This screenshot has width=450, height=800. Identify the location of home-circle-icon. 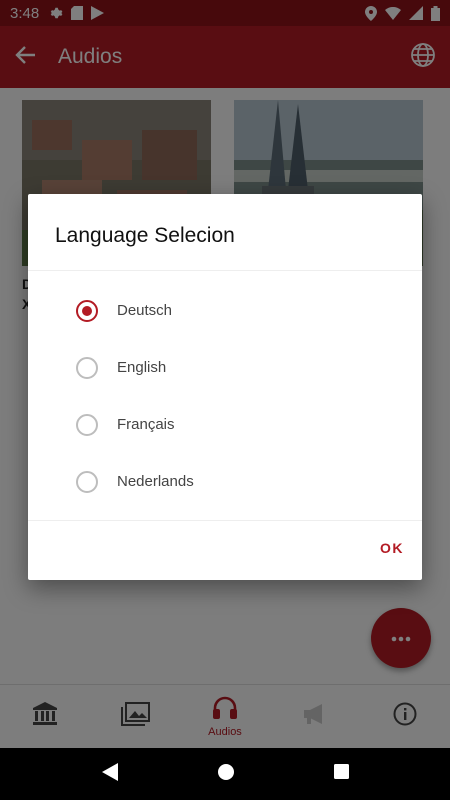
(225, 774).